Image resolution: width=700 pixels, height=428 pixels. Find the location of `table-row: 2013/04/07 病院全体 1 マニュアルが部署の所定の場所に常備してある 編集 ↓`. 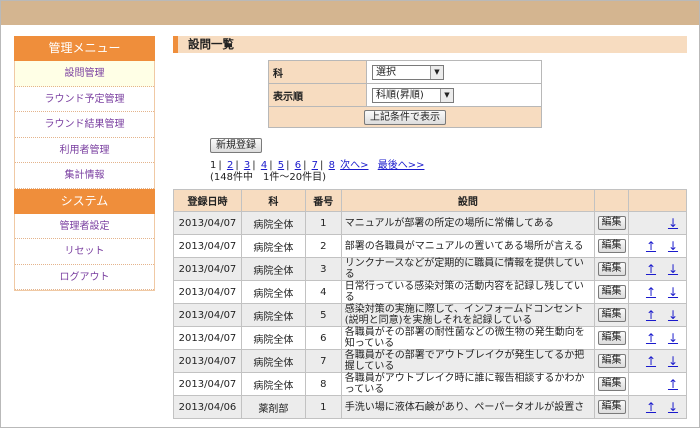

table-row: 2013/04/07 病院全体 1 マニュアルが部署の所定の場所に常備してある 編集 ↓ is located at coordinates (430, 223).